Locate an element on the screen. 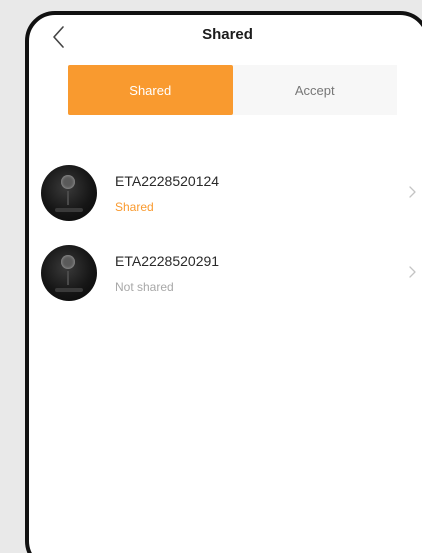  device-status: Not shared is located at coordinates (144, 287).